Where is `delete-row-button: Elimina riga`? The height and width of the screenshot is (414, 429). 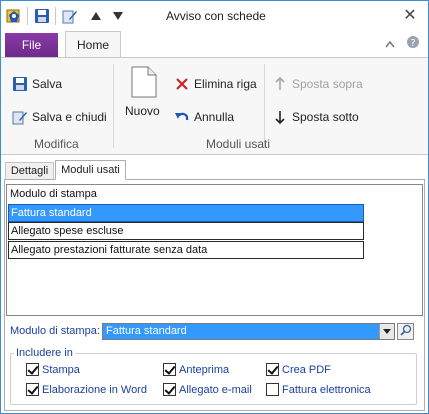 delete-row-button: Elimina riga is located at coordinates (215, 84).